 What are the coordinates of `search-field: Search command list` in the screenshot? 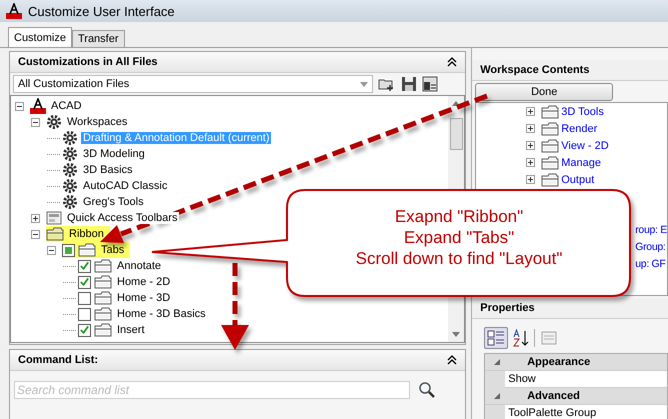 It's located at (212, 390).